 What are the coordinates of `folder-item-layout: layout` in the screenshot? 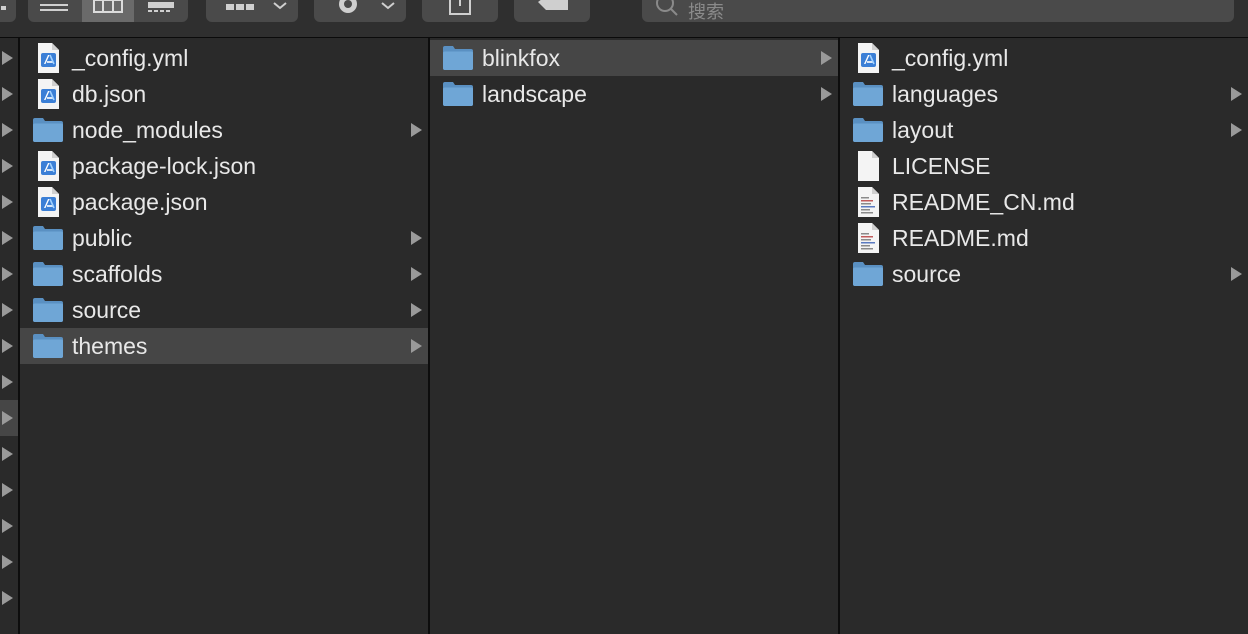 It's located at (1044, 130).